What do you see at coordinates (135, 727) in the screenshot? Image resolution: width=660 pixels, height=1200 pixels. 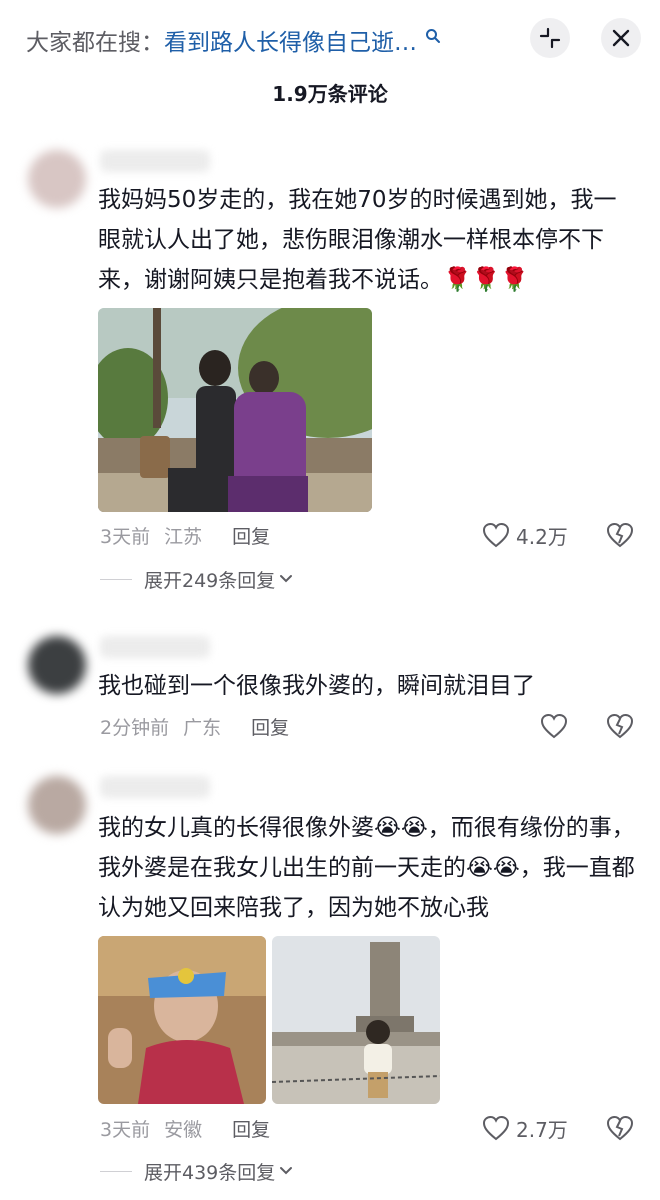 I see `comment-time: 2分钟前` at bounding box center [135, 727].